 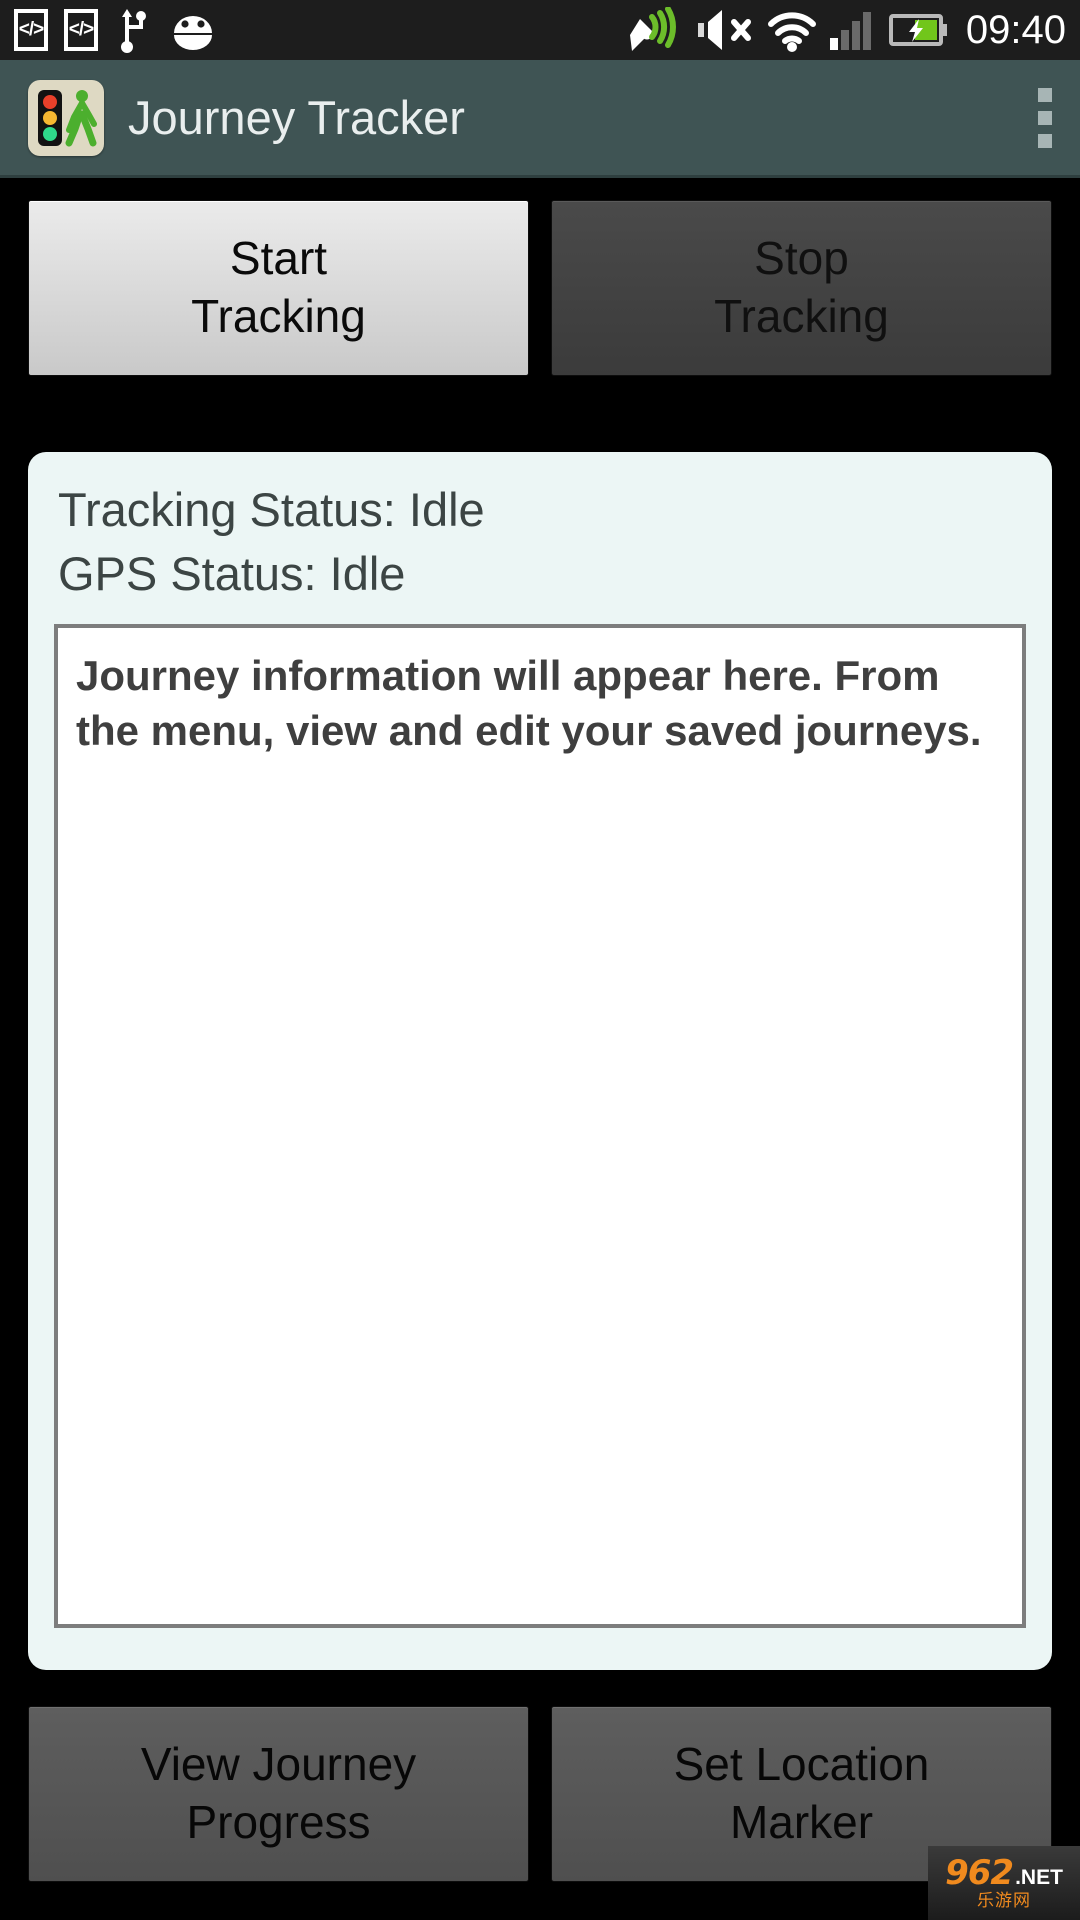 I want to click on set-marker-label-line2: Marker, so click(x=801, y=1822).